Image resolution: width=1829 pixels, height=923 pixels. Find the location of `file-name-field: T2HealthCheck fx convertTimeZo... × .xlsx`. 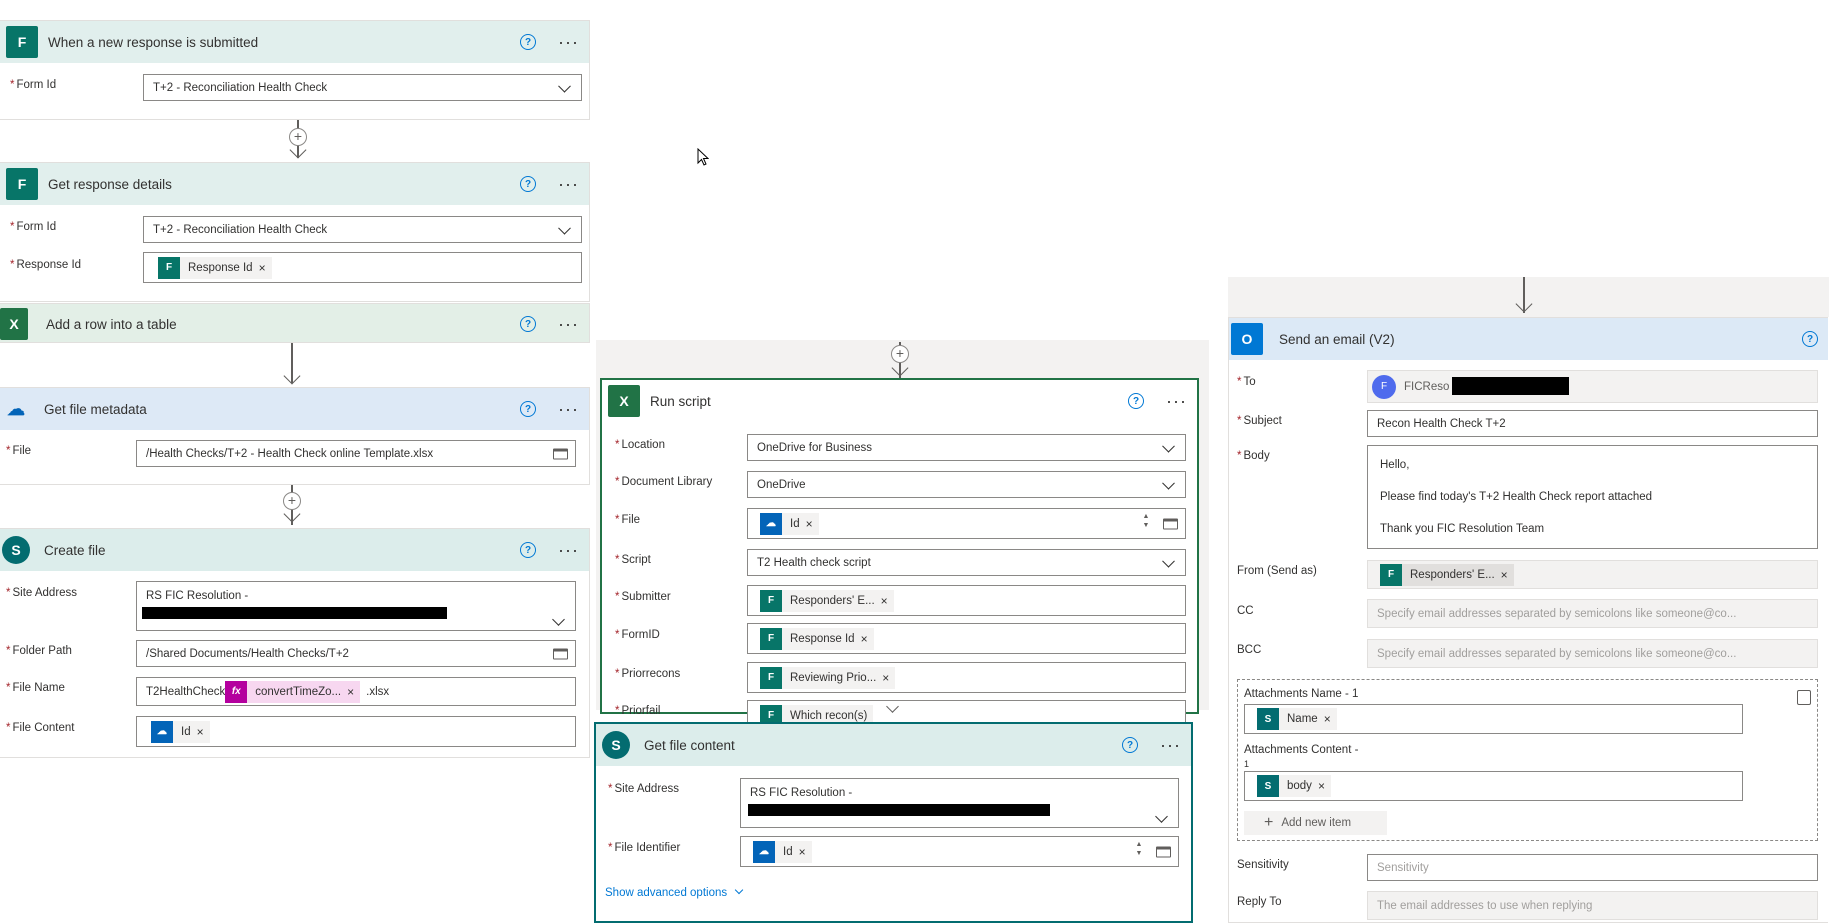

file-name-field: T2HealthCheck fx convertTimeZo... × .xlsx is located at coordinates (356, 691).